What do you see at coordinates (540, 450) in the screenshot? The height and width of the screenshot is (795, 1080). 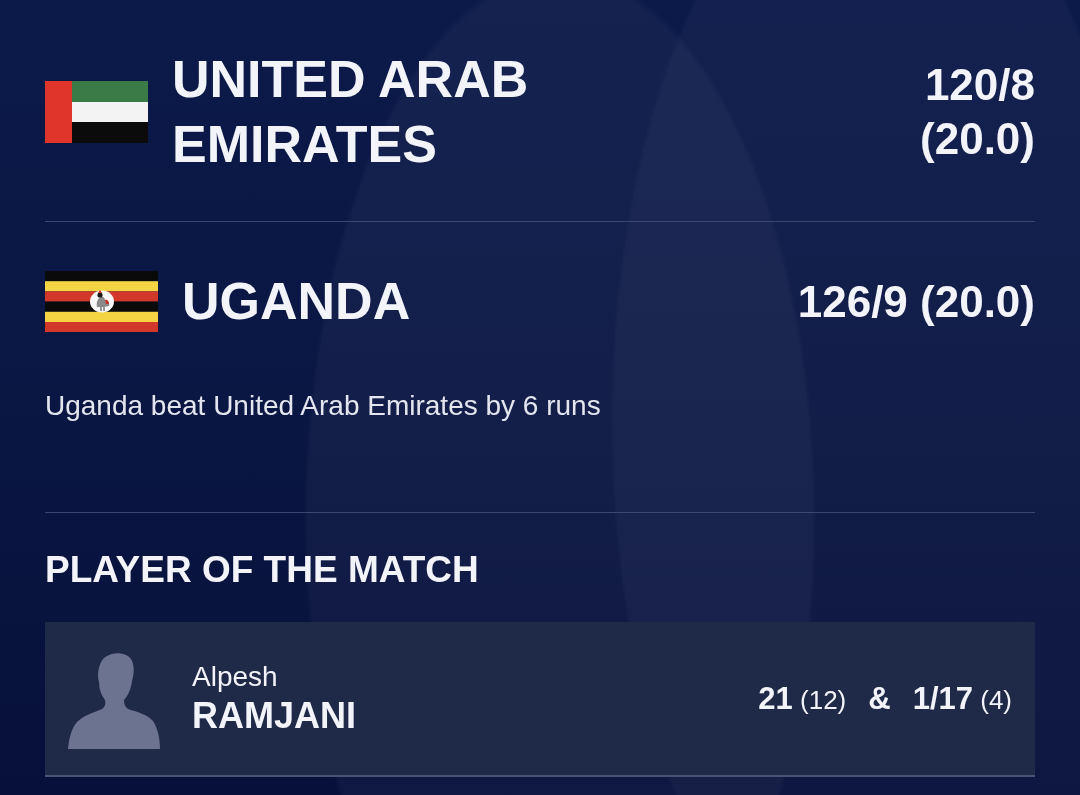 I see `match-result: Uganda beat United Arab Emirates by 6 runs` at bounding box center [540, 450].